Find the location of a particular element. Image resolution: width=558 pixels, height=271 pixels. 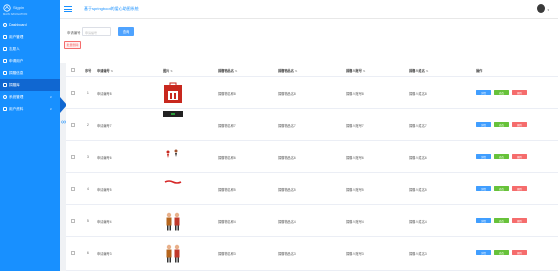

row-name: 捐赠物名称8 is located at coordinates (227, 94).